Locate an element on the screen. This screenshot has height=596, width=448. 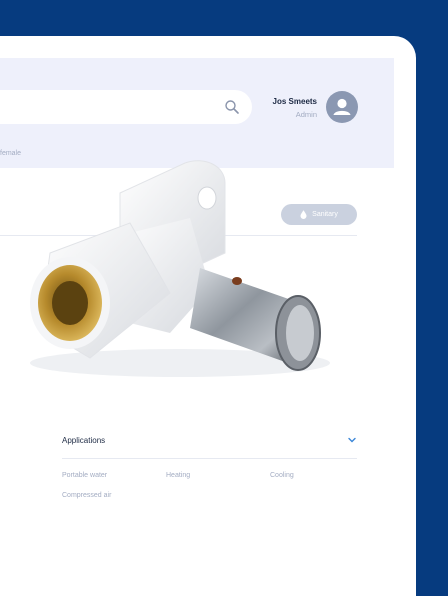
user-role: Admin is located at coordinates (306, 114).